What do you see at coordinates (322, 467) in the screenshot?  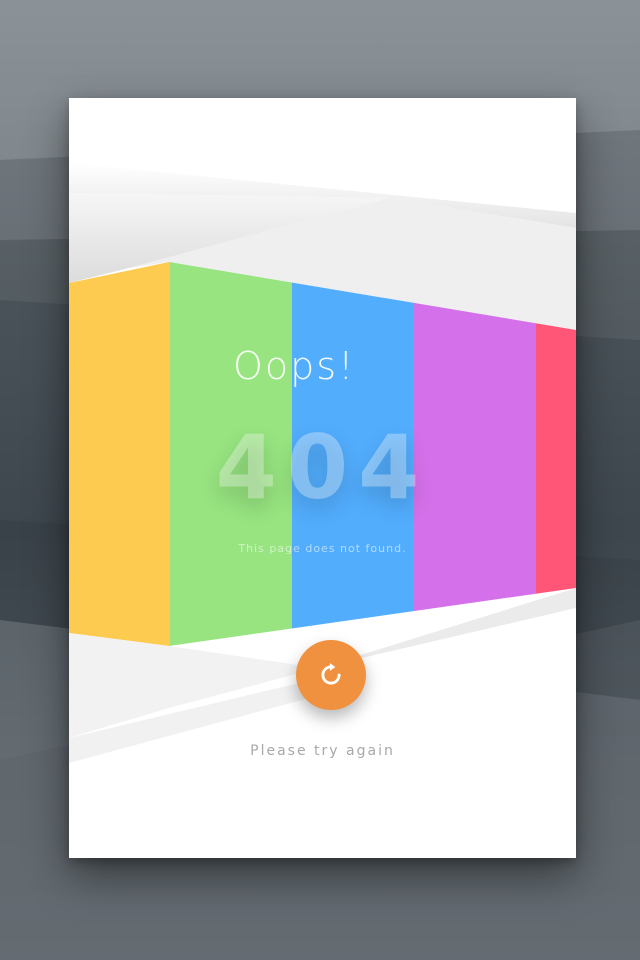 I see `error-code: 404` at bounding box center [322, 467].